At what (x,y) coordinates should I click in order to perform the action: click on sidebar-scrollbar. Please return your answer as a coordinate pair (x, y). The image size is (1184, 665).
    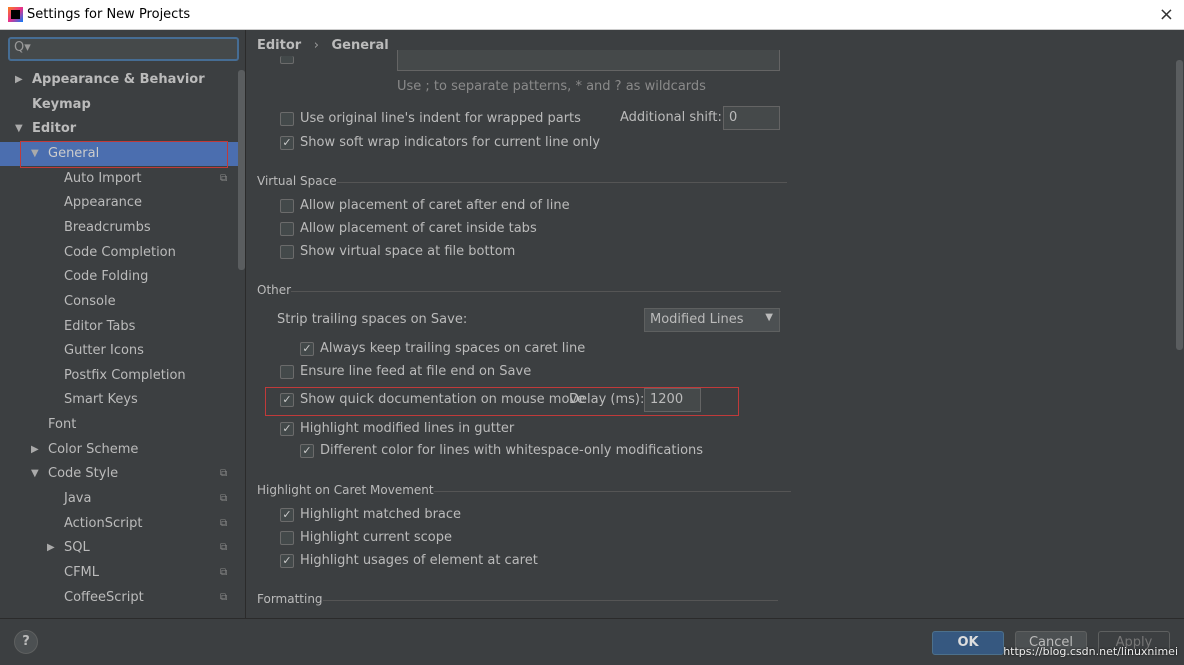
    Looking at the image, I should click on (241, 170).